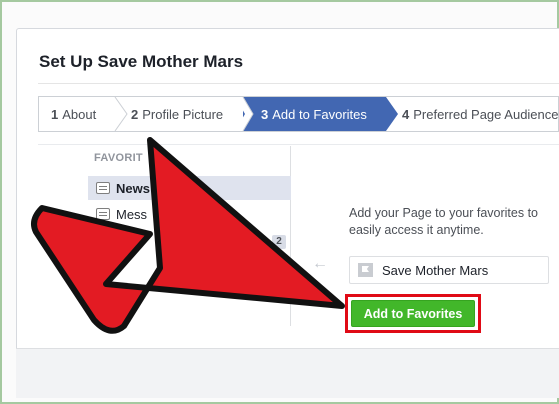  I want to click on title-divider, so click(298, 83).